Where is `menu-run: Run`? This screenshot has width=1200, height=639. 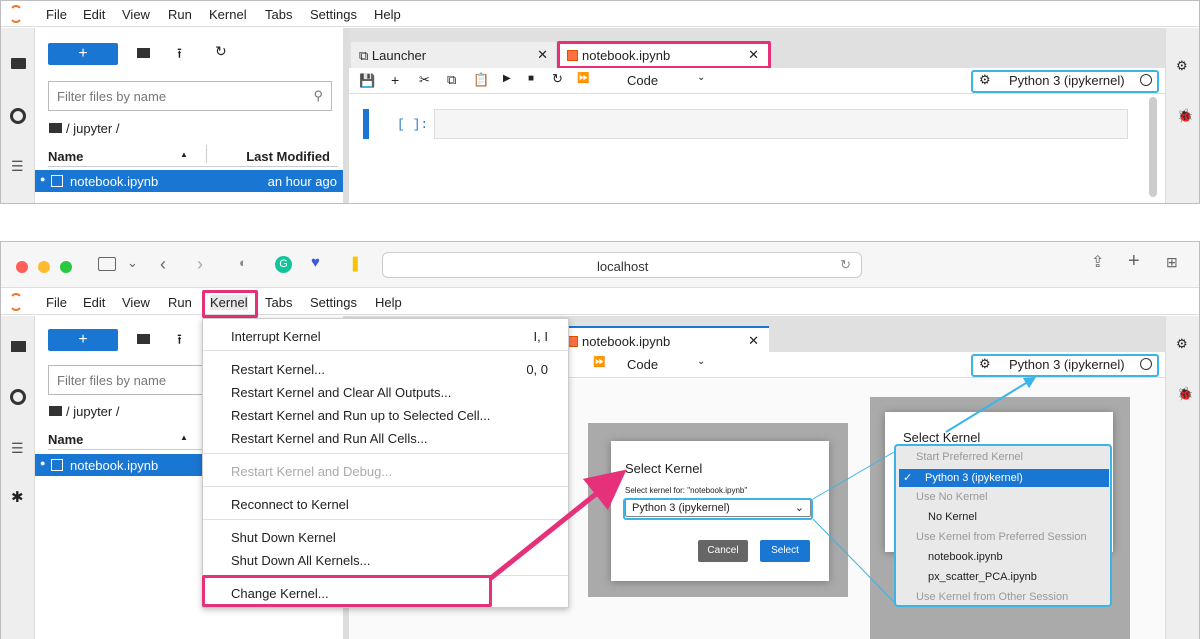 menu-run: Run is located at coordinates (180, 14).